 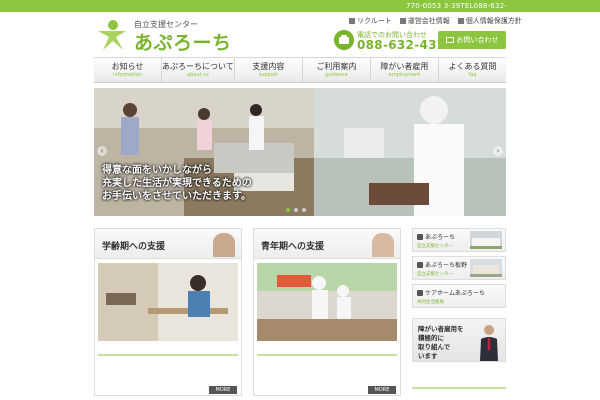 I want to click on employment-banner: 障がい者雇用を 積極的に 取り組んで います, so click(x=459, y=340).